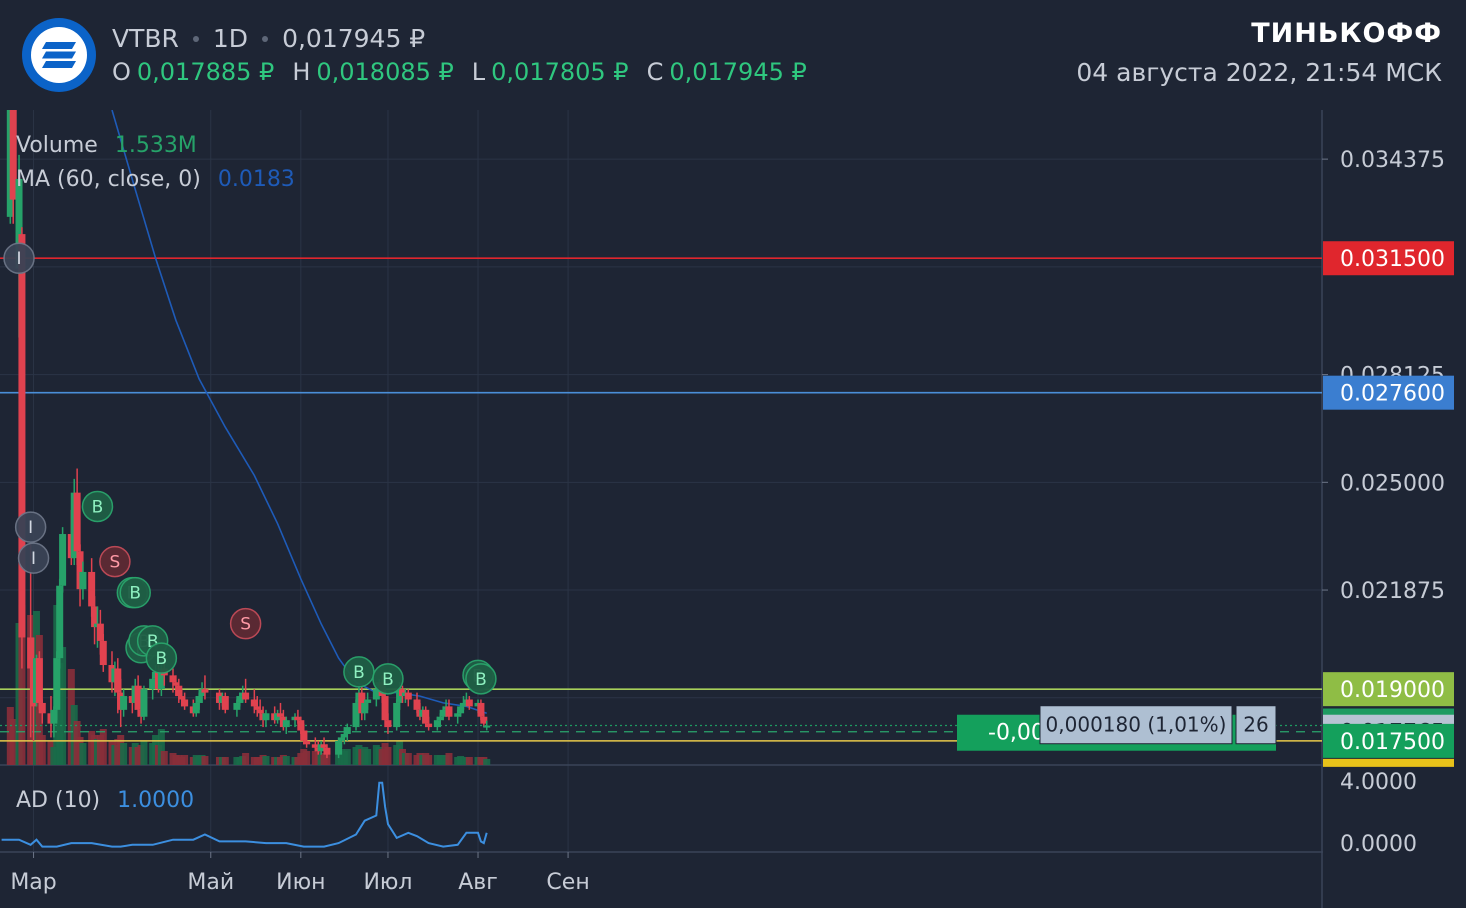 The image size is (1466, 908). Describe the element at coordinates (145, 38) in the screenshot. I see `ticker-symbol: VTBR` at that location.